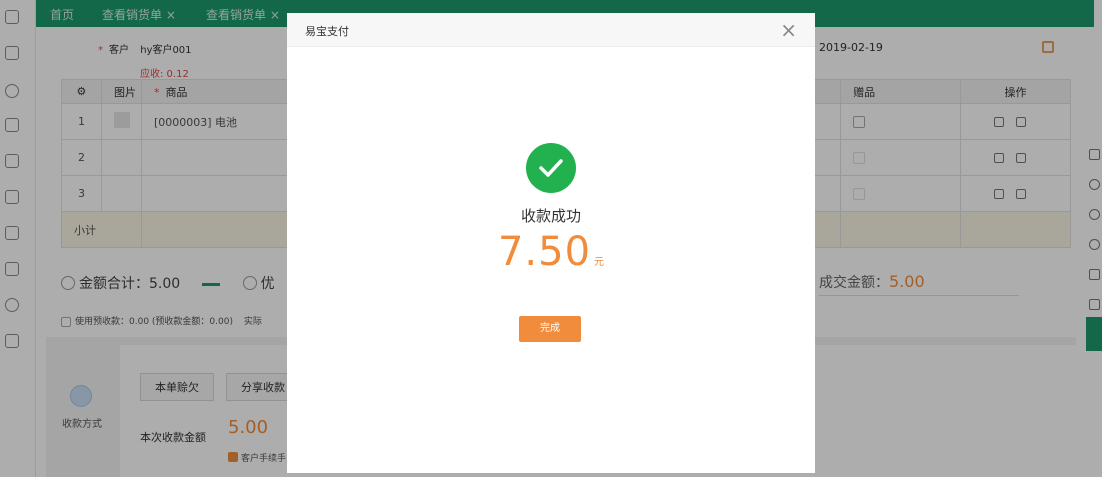 This screenshot has width=1102, height=477. Describe the element at coordinates (550, 329) in the screenshot. I see `done-button: 完成` at that location.